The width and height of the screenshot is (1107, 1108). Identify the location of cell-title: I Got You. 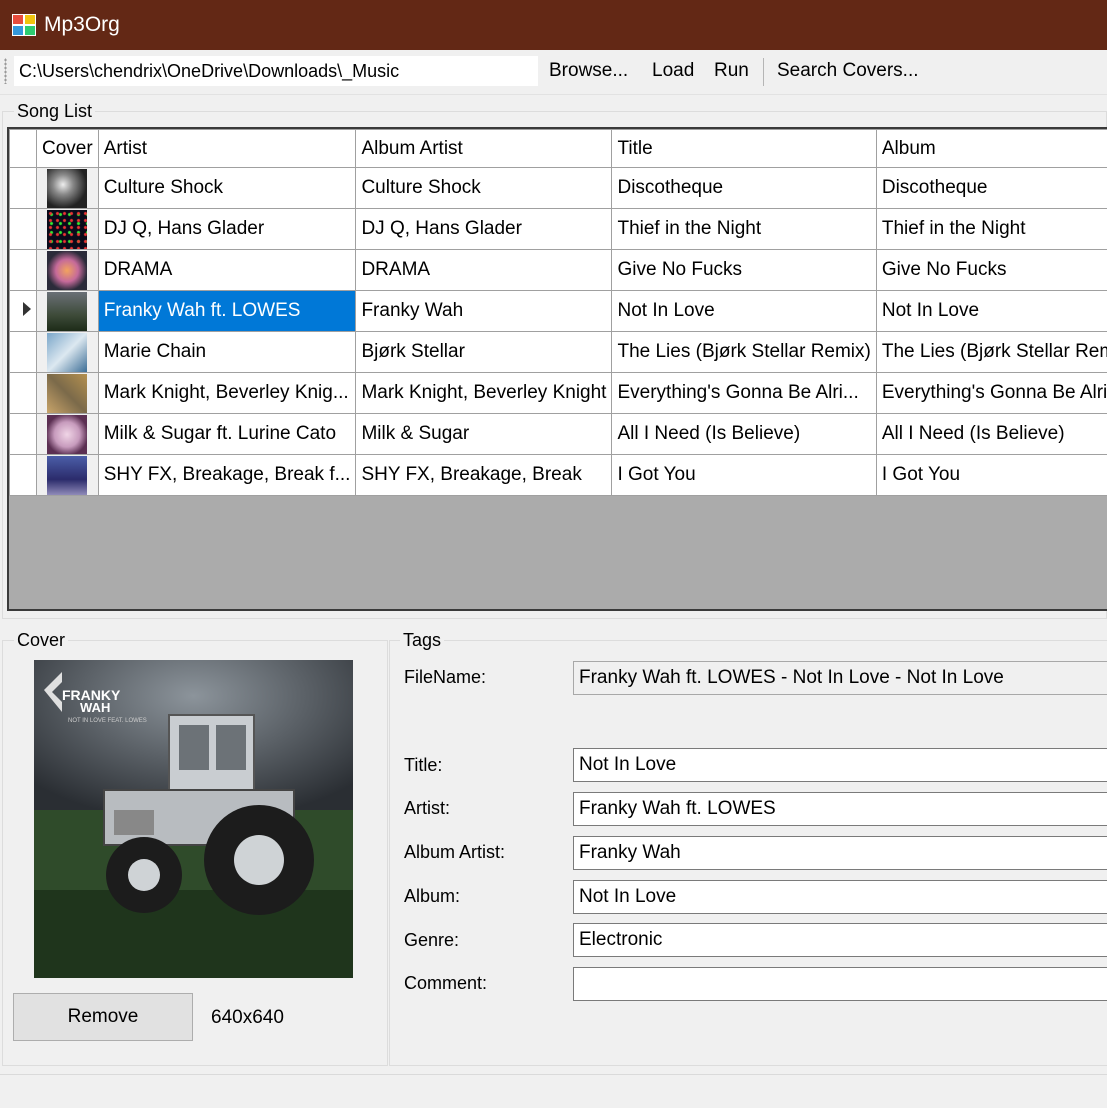
(744, 475).